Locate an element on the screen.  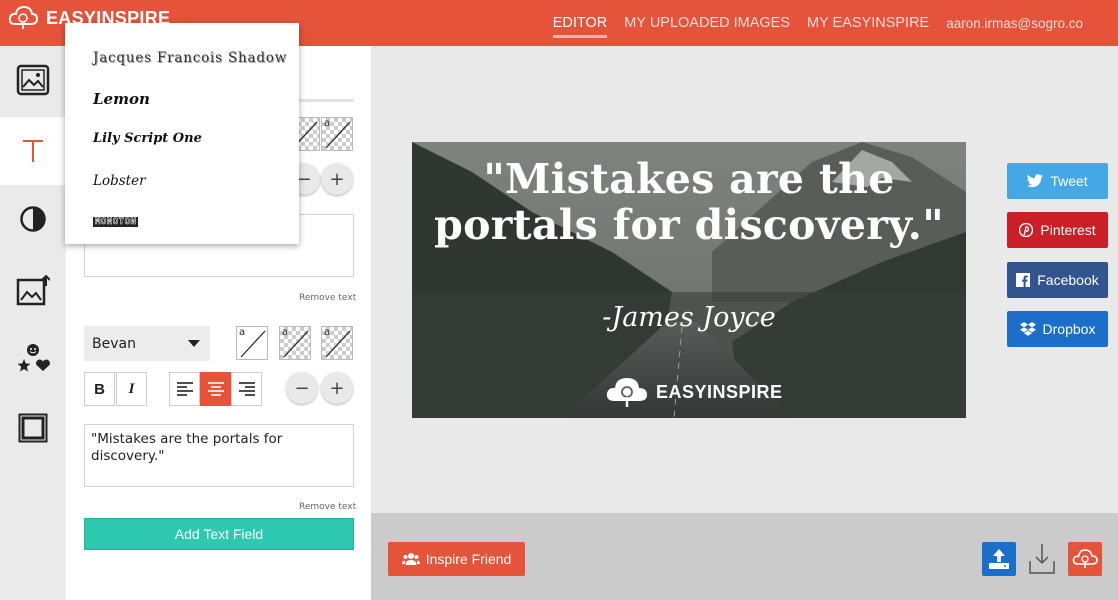
rail-item-filters is located at coordinates (33, 219).